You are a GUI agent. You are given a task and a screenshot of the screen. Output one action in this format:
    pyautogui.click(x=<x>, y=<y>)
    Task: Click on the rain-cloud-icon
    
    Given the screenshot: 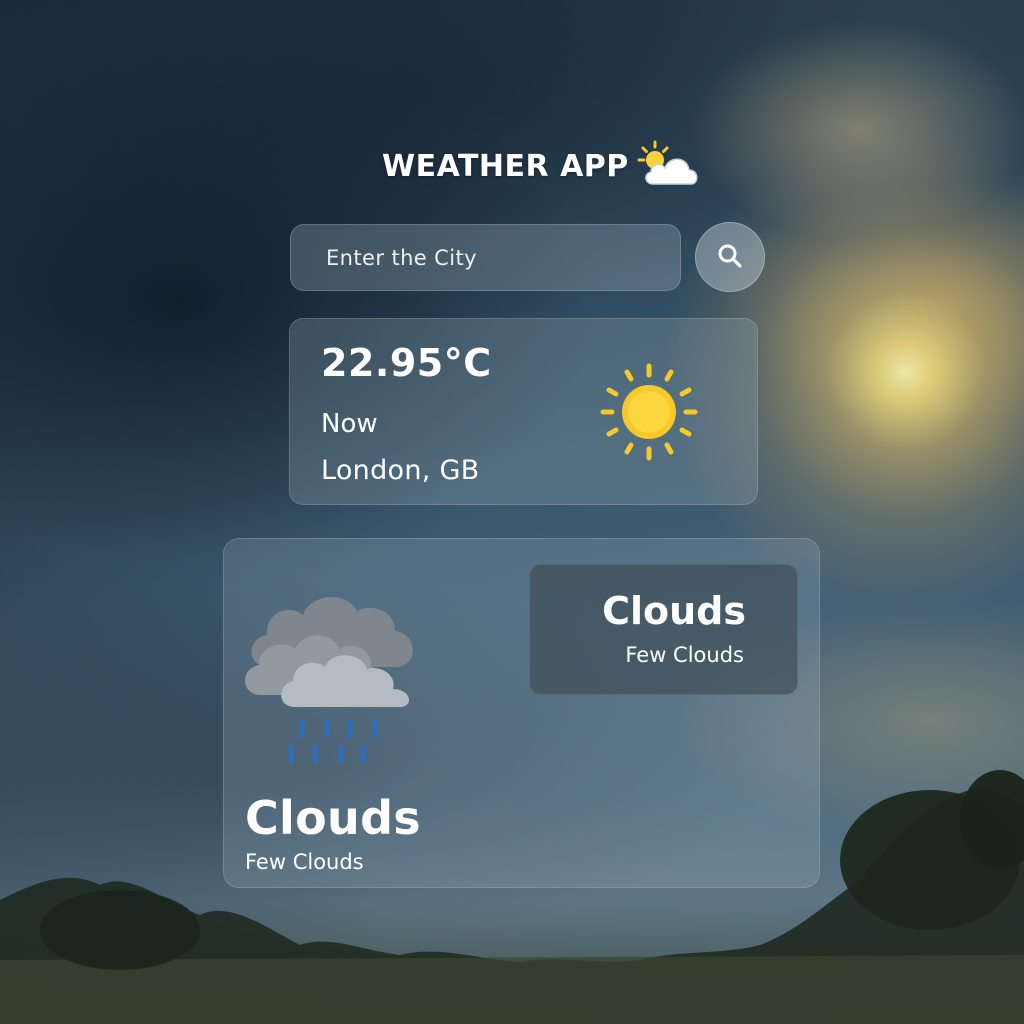 What is the action you would take?
    pyautogui.click(x=331, y=672)
    